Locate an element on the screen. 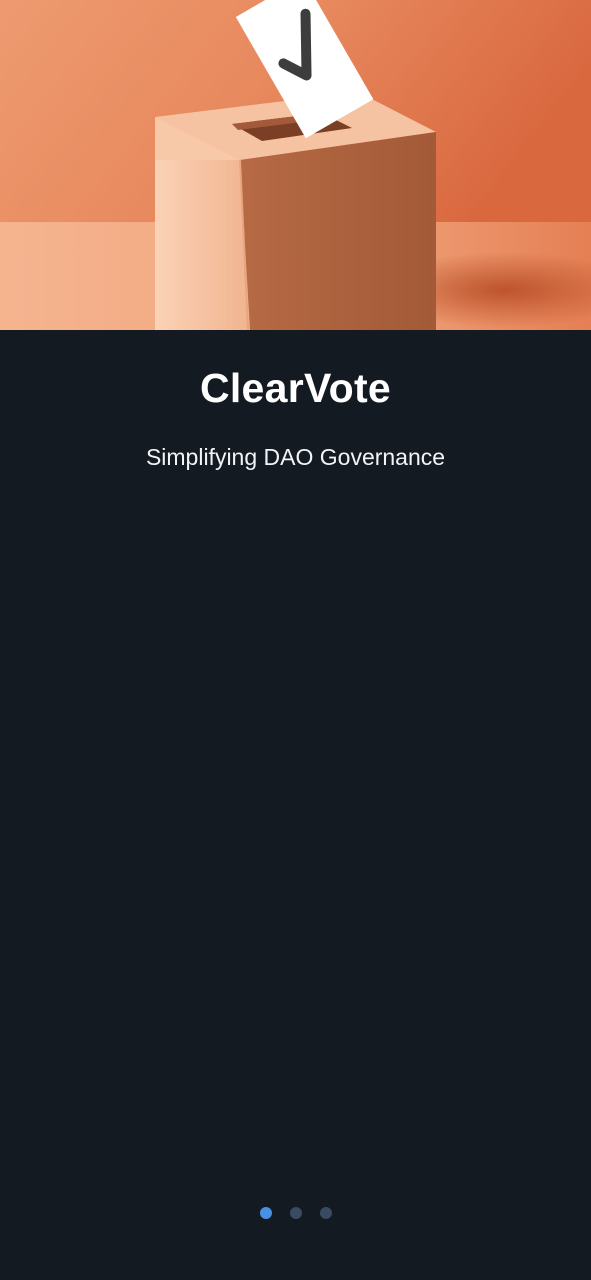 The image size is (591, 1280). page-indicator is located at coordinates (295, 1213).